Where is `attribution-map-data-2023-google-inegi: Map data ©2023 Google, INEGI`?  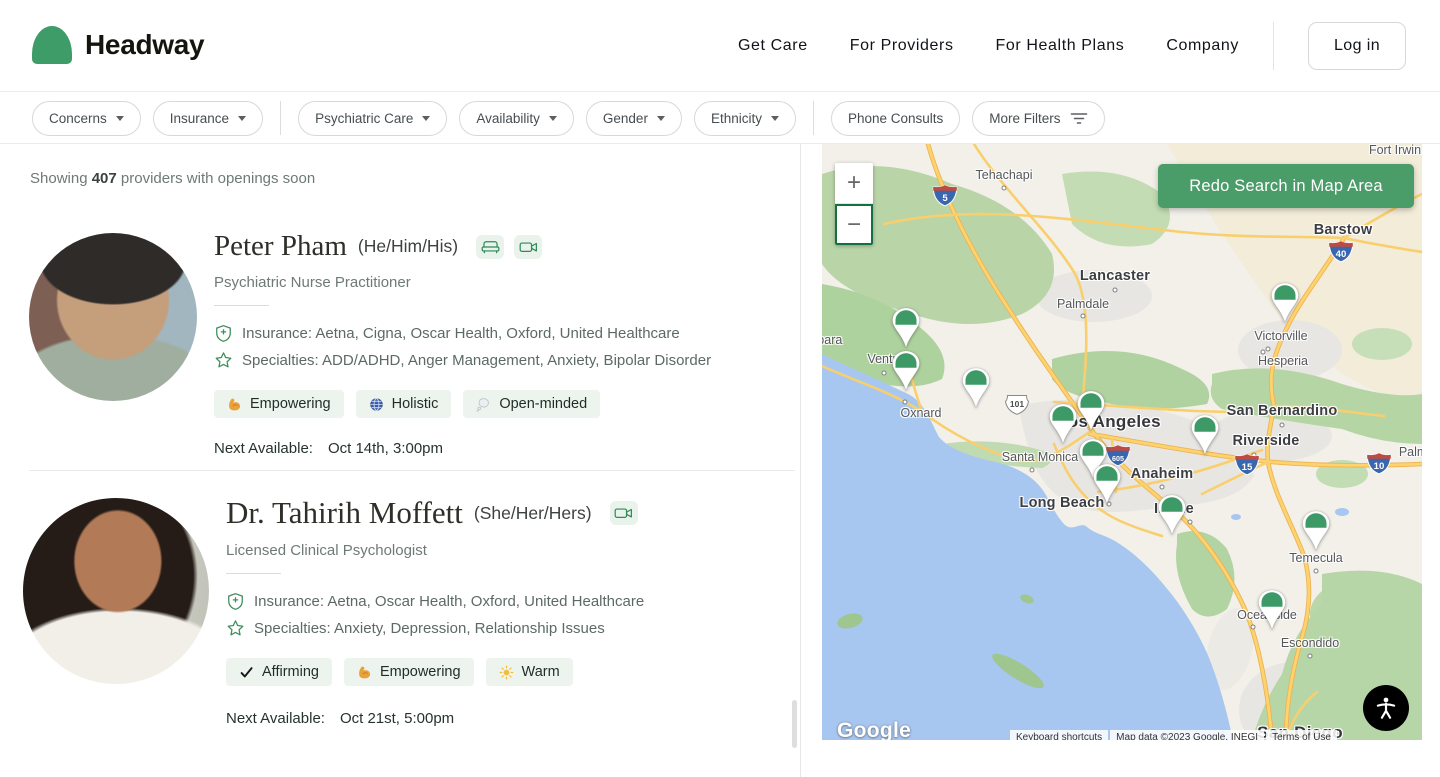 attribution-map-data-2023-google-inegi: Map data ©2023 Google, INEGI is located at coordinates (1187, 735).